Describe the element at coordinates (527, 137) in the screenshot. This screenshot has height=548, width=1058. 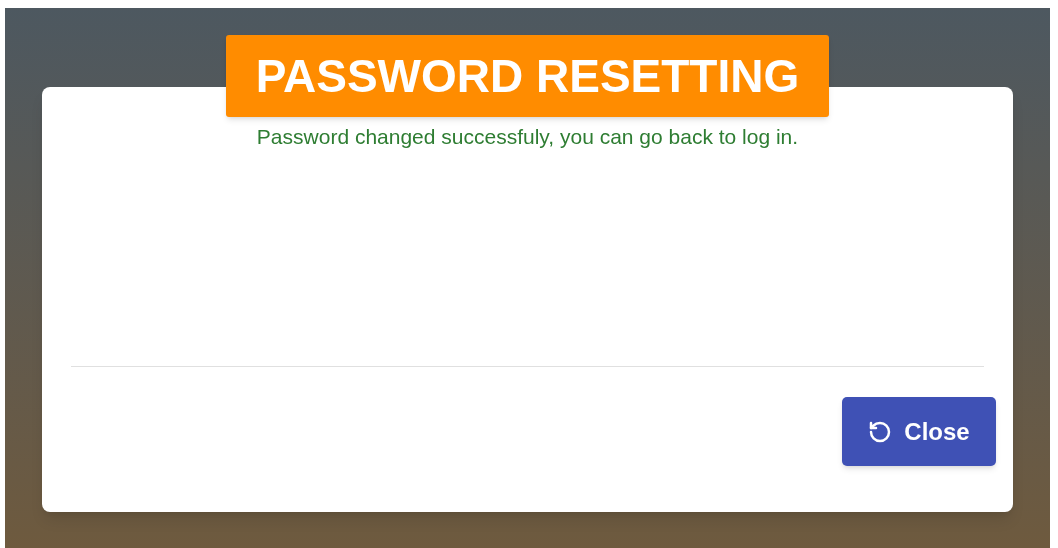
I see `success-message: Password changed successfuly, you can go back to log in.` at that location.